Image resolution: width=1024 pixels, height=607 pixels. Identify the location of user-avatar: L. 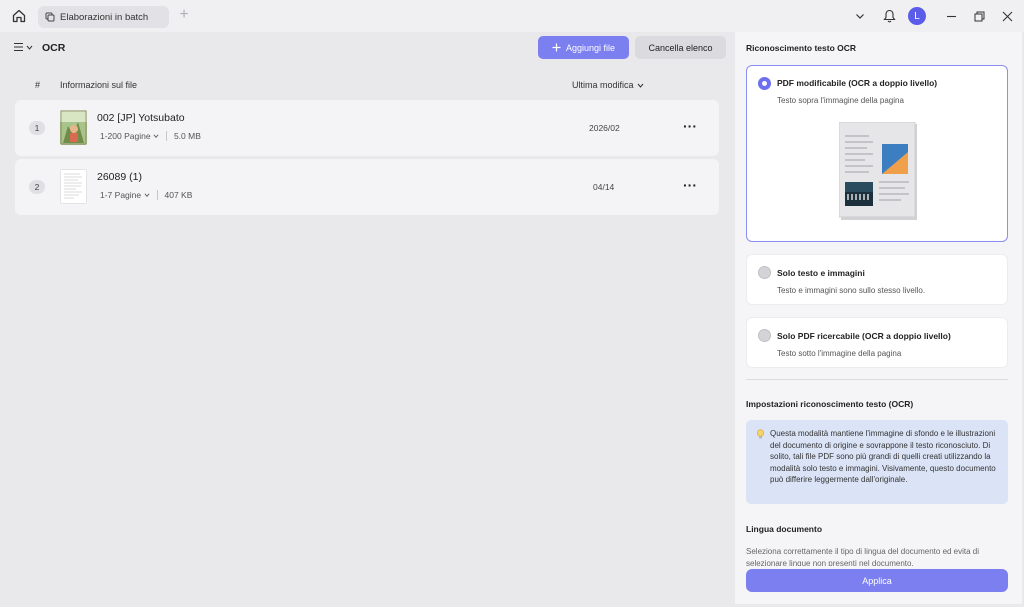
(917, 16).